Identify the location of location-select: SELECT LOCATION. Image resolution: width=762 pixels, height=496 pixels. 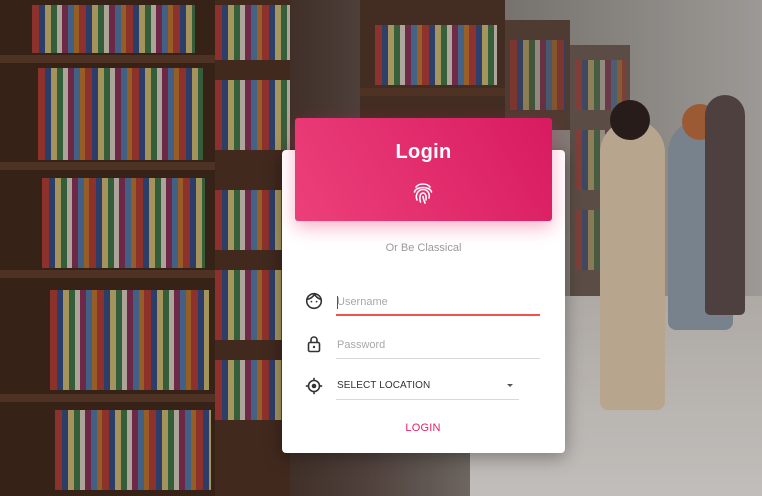
(427, 386).